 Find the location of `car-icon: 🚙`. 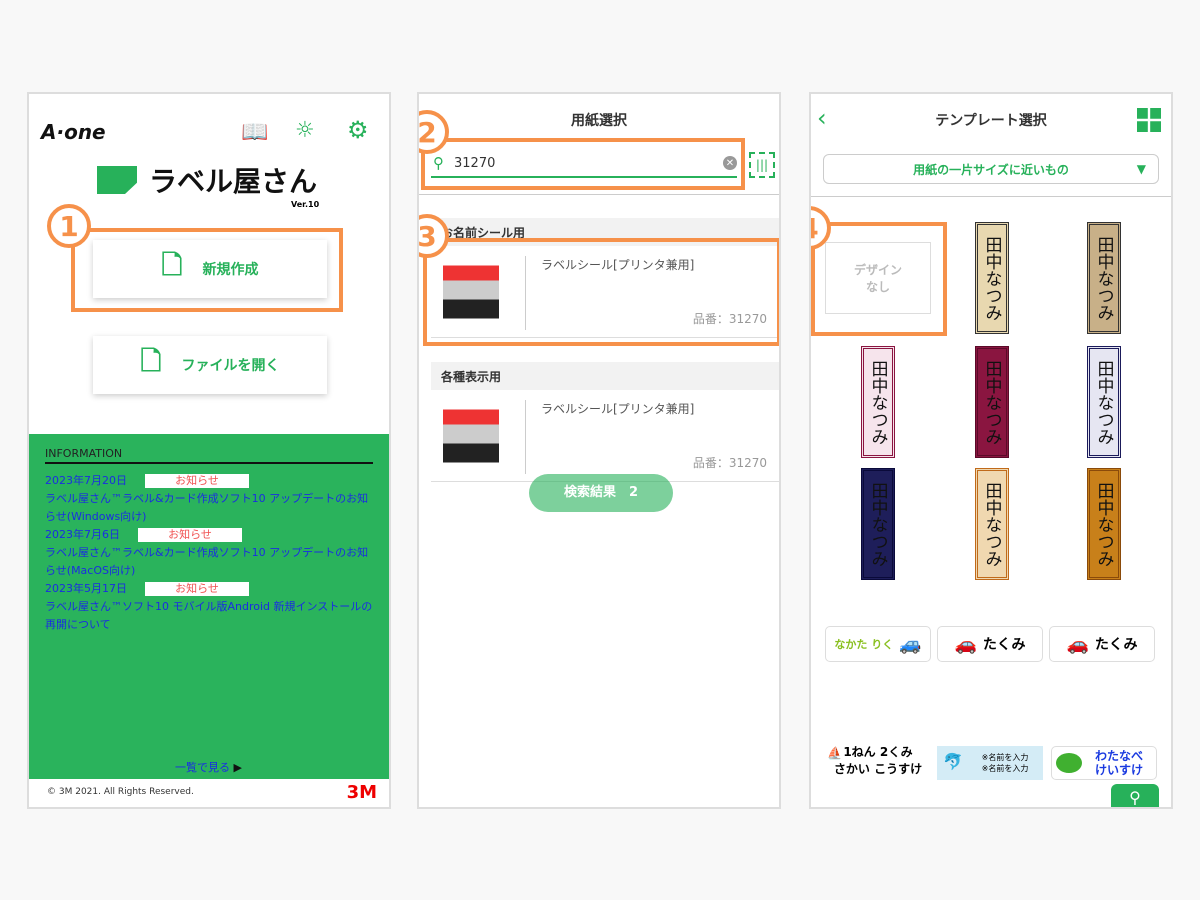

car-icon: 🚙 is located at coordinates (910, 644).